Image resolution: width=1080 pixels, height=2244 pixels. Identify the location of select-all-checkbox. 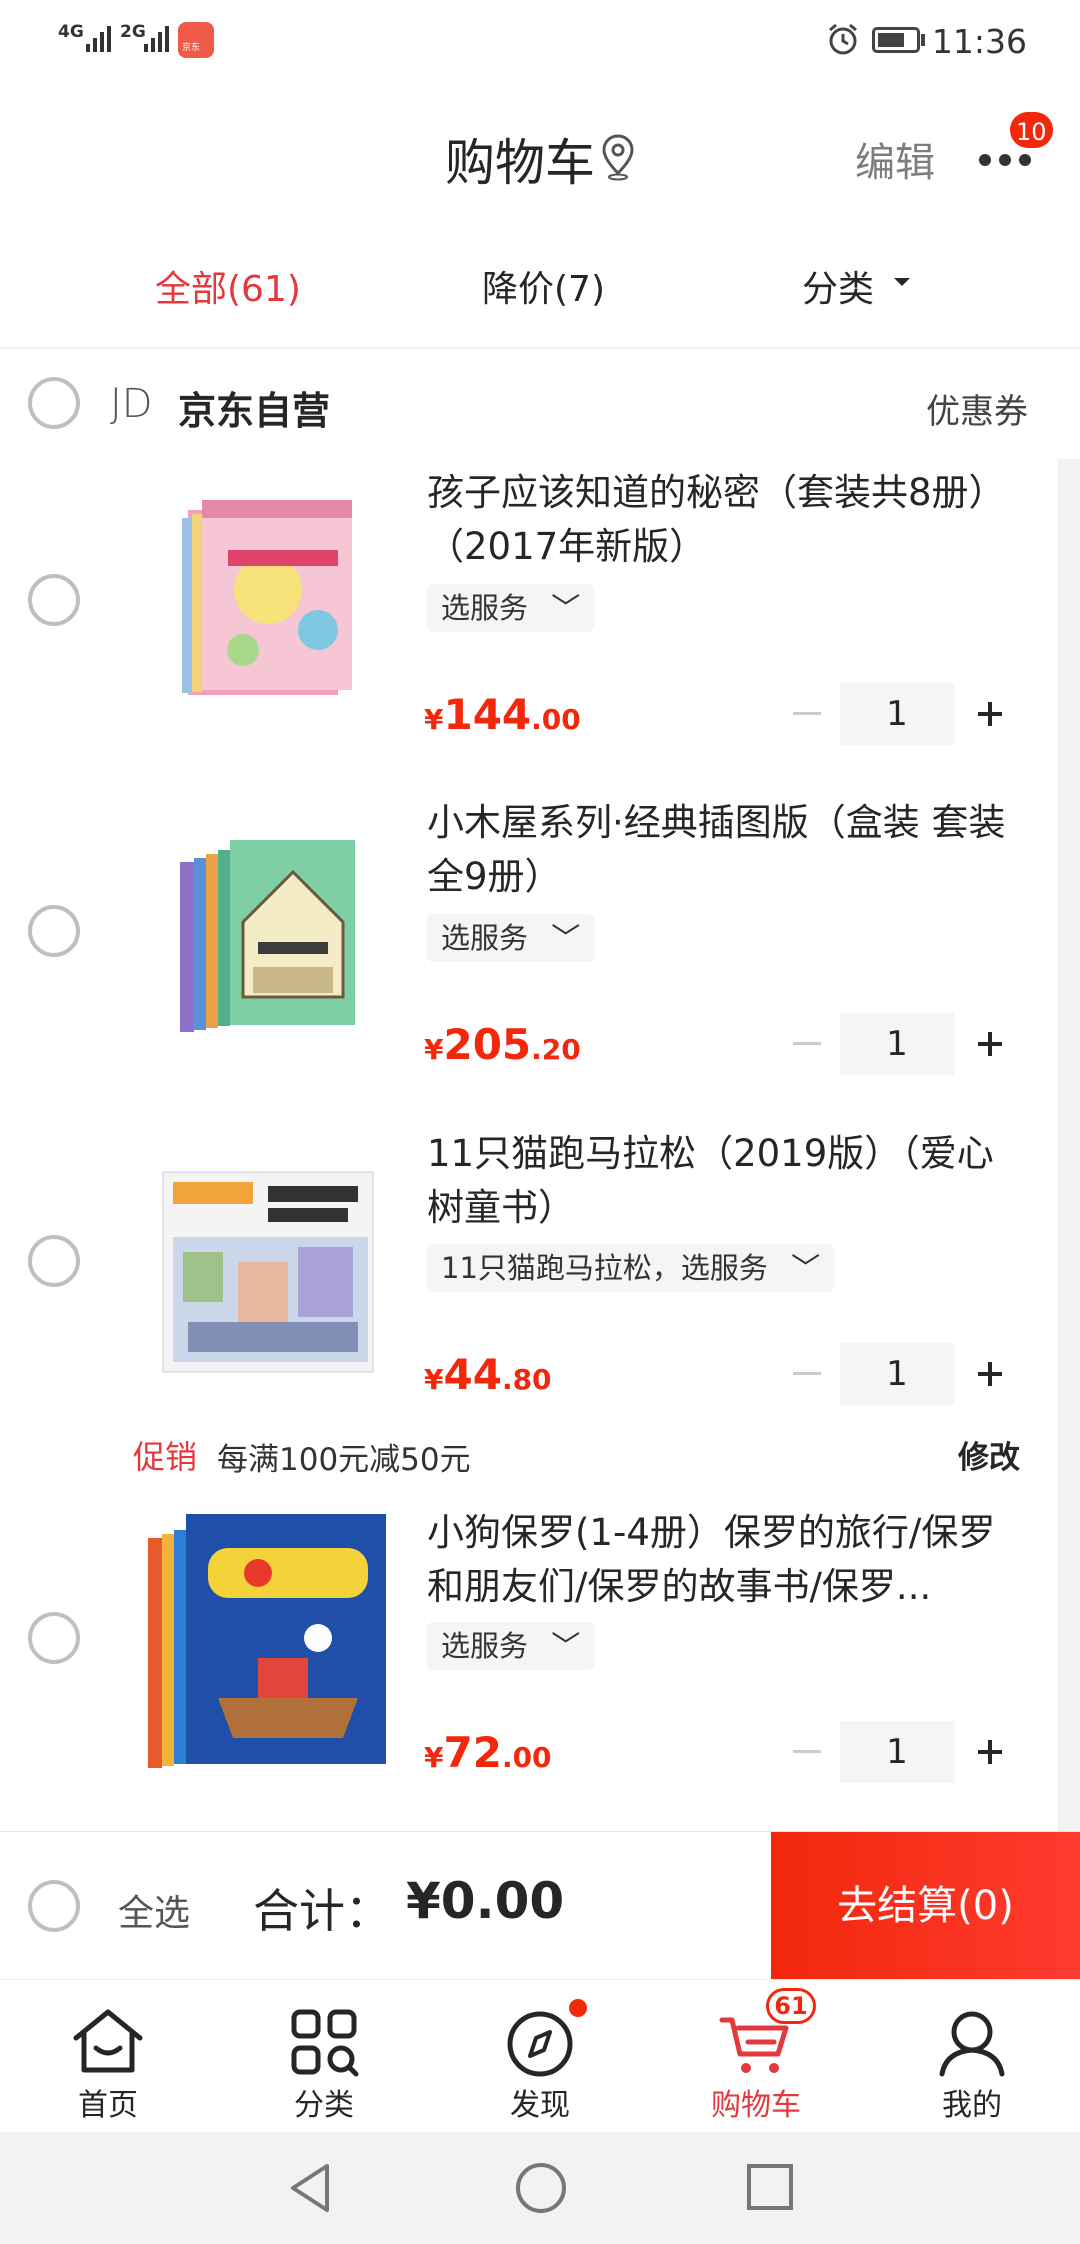
(54, 1906).